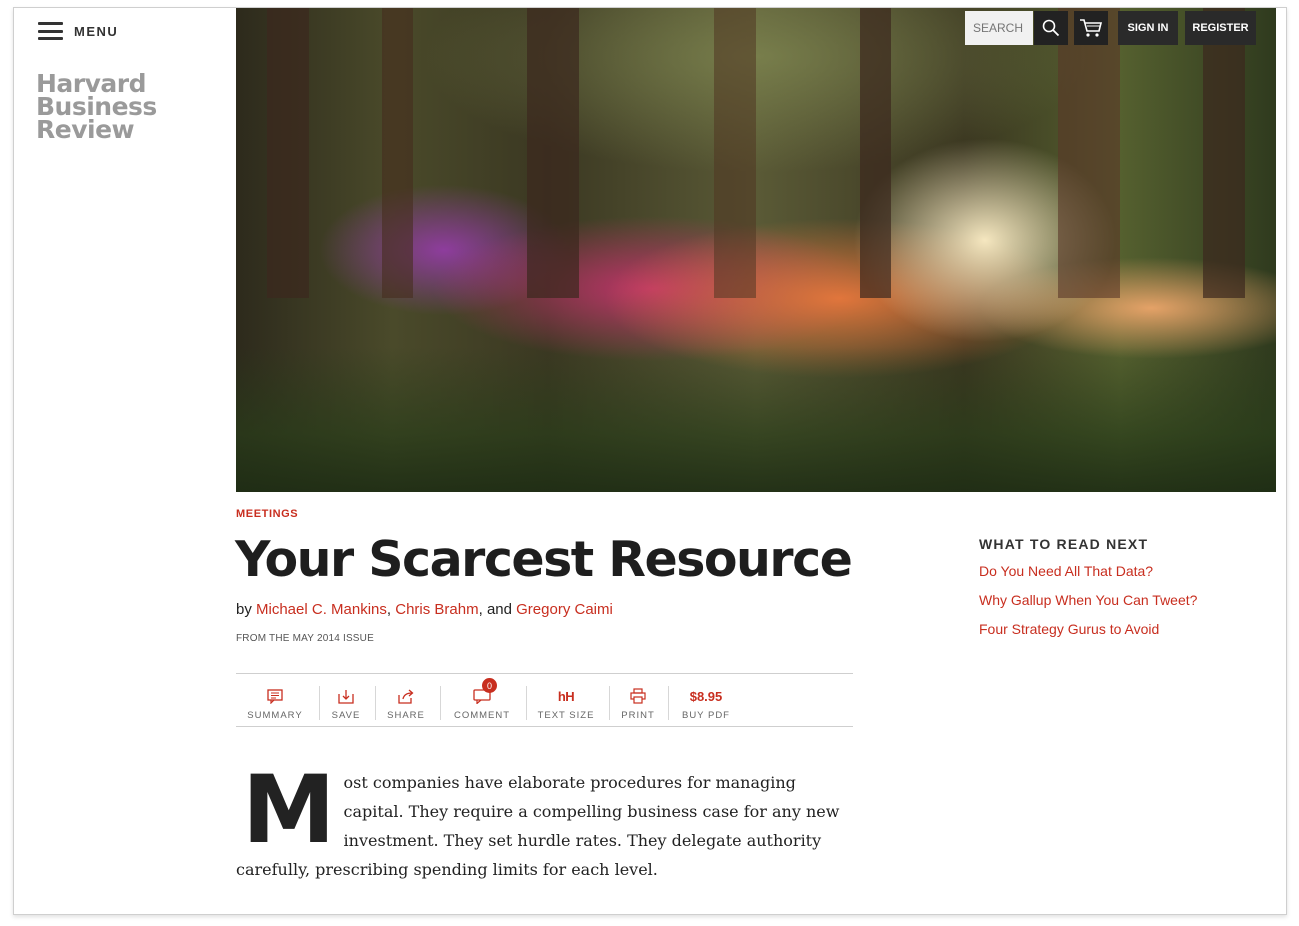  Describe the element at coordinates (564, 609) in the screenshot. I see `author-link: Gregory Caimi` at that location.